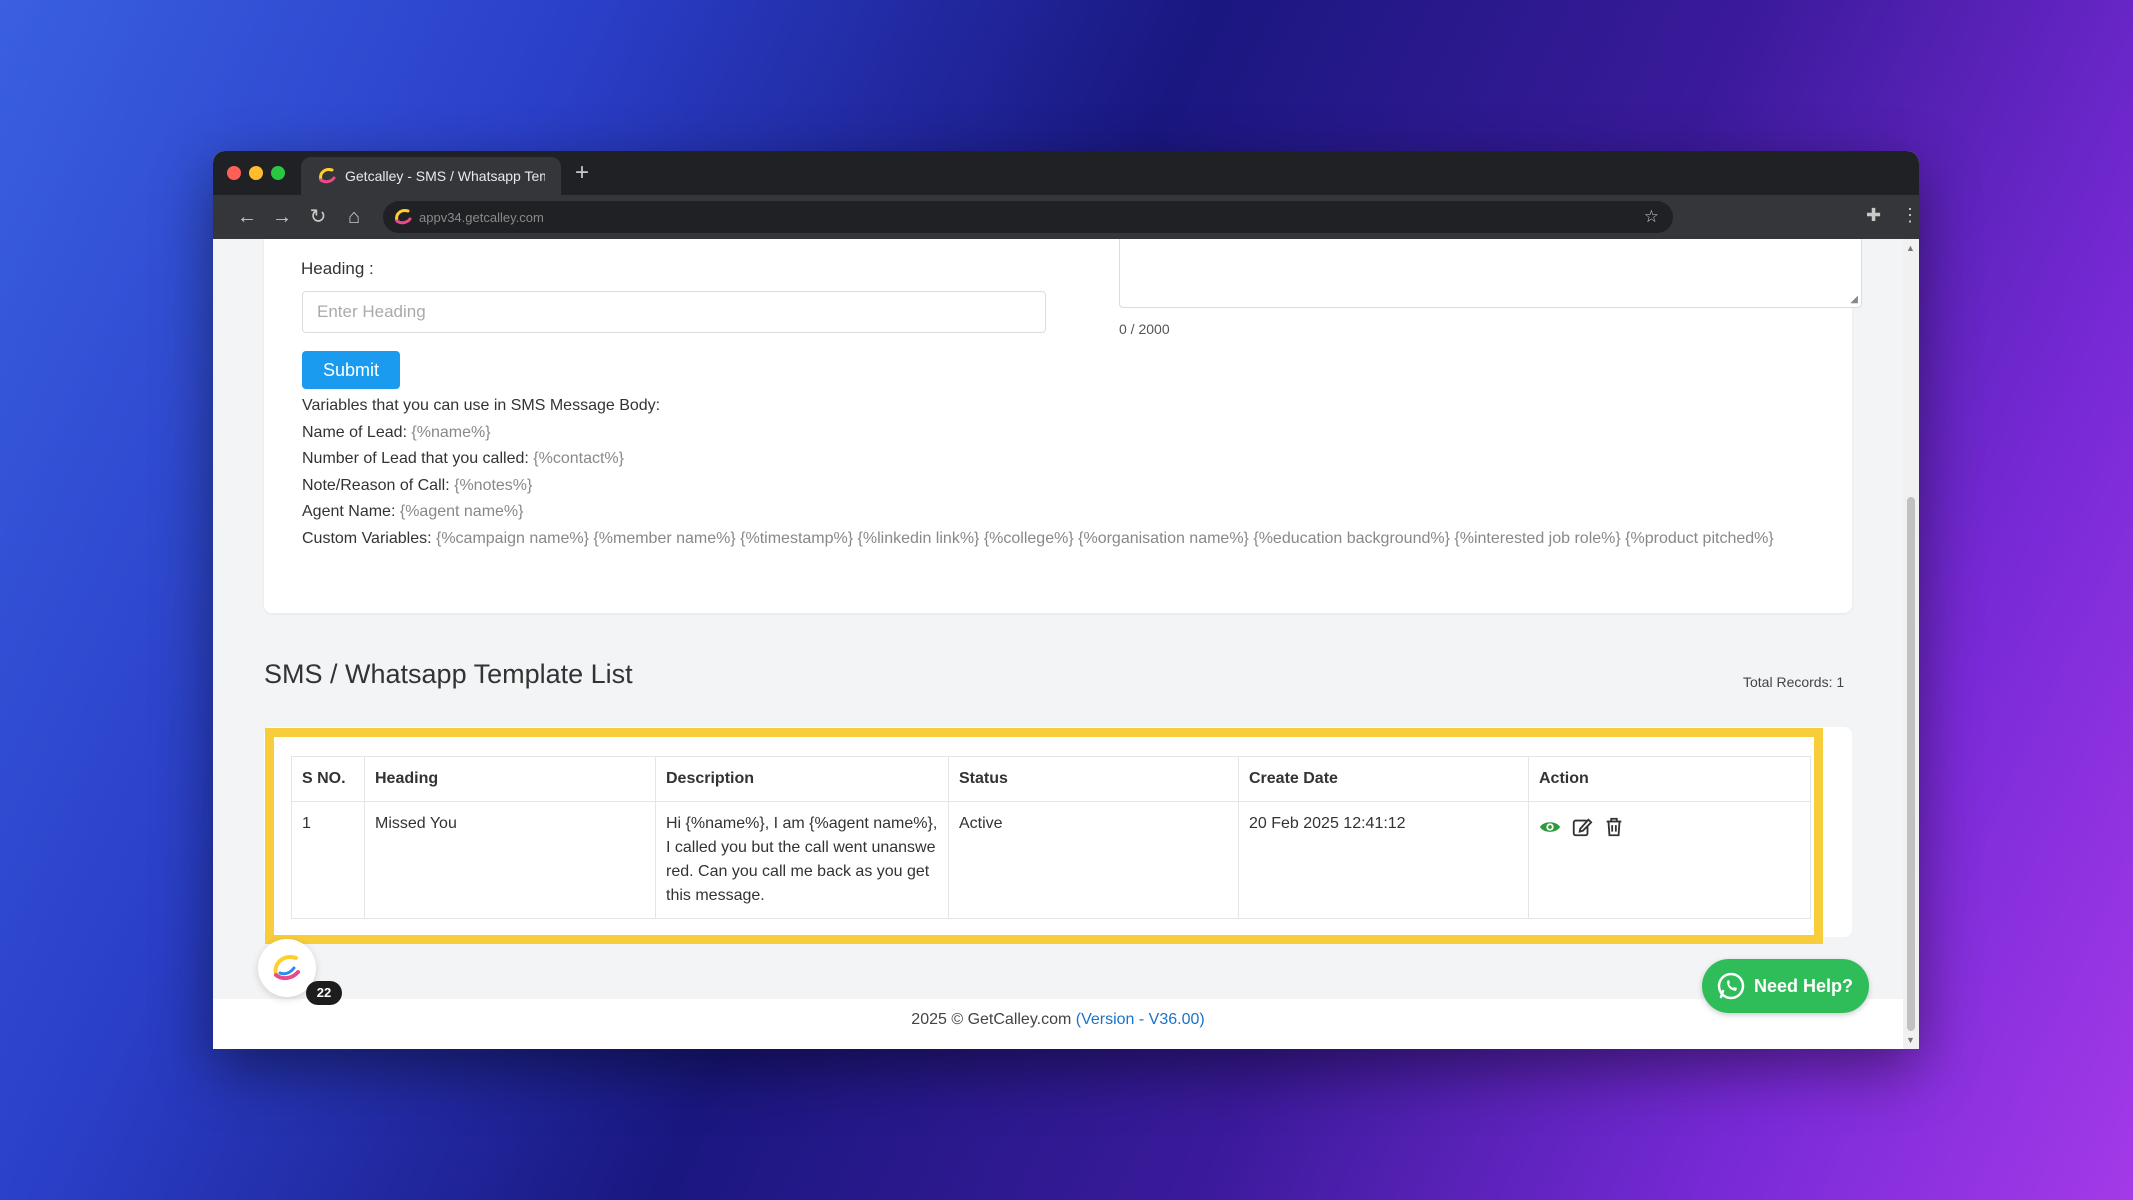  I want to click on maximize-window-button, so click(278, 173).